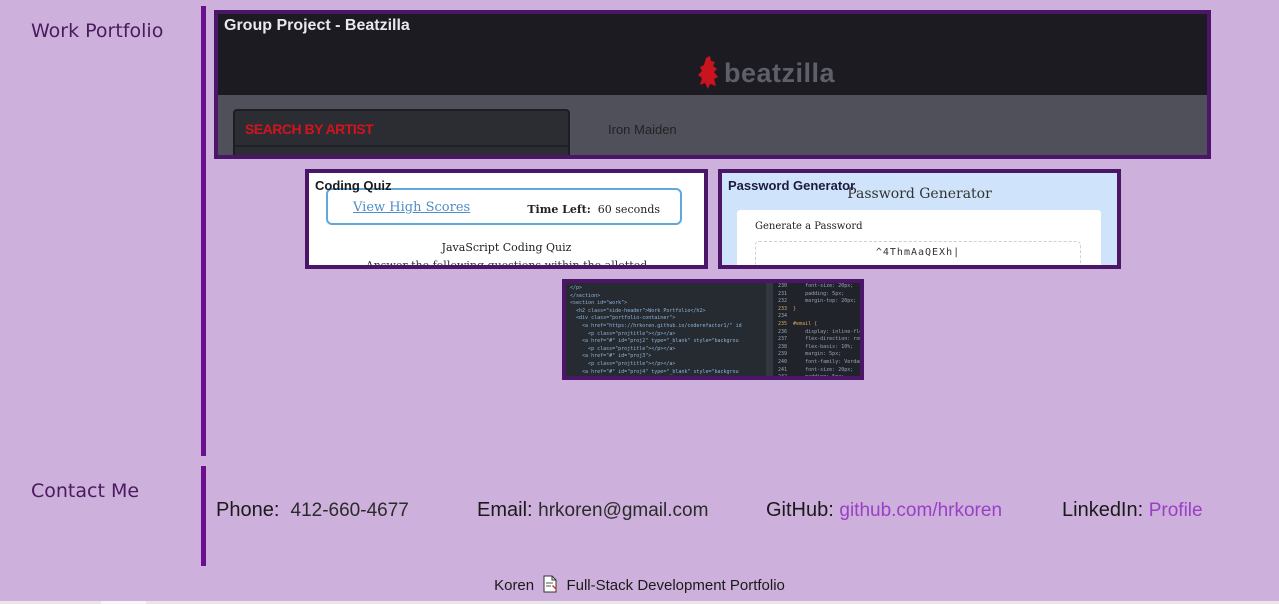  I want to click on godzilla-icon, so click(708, 72).